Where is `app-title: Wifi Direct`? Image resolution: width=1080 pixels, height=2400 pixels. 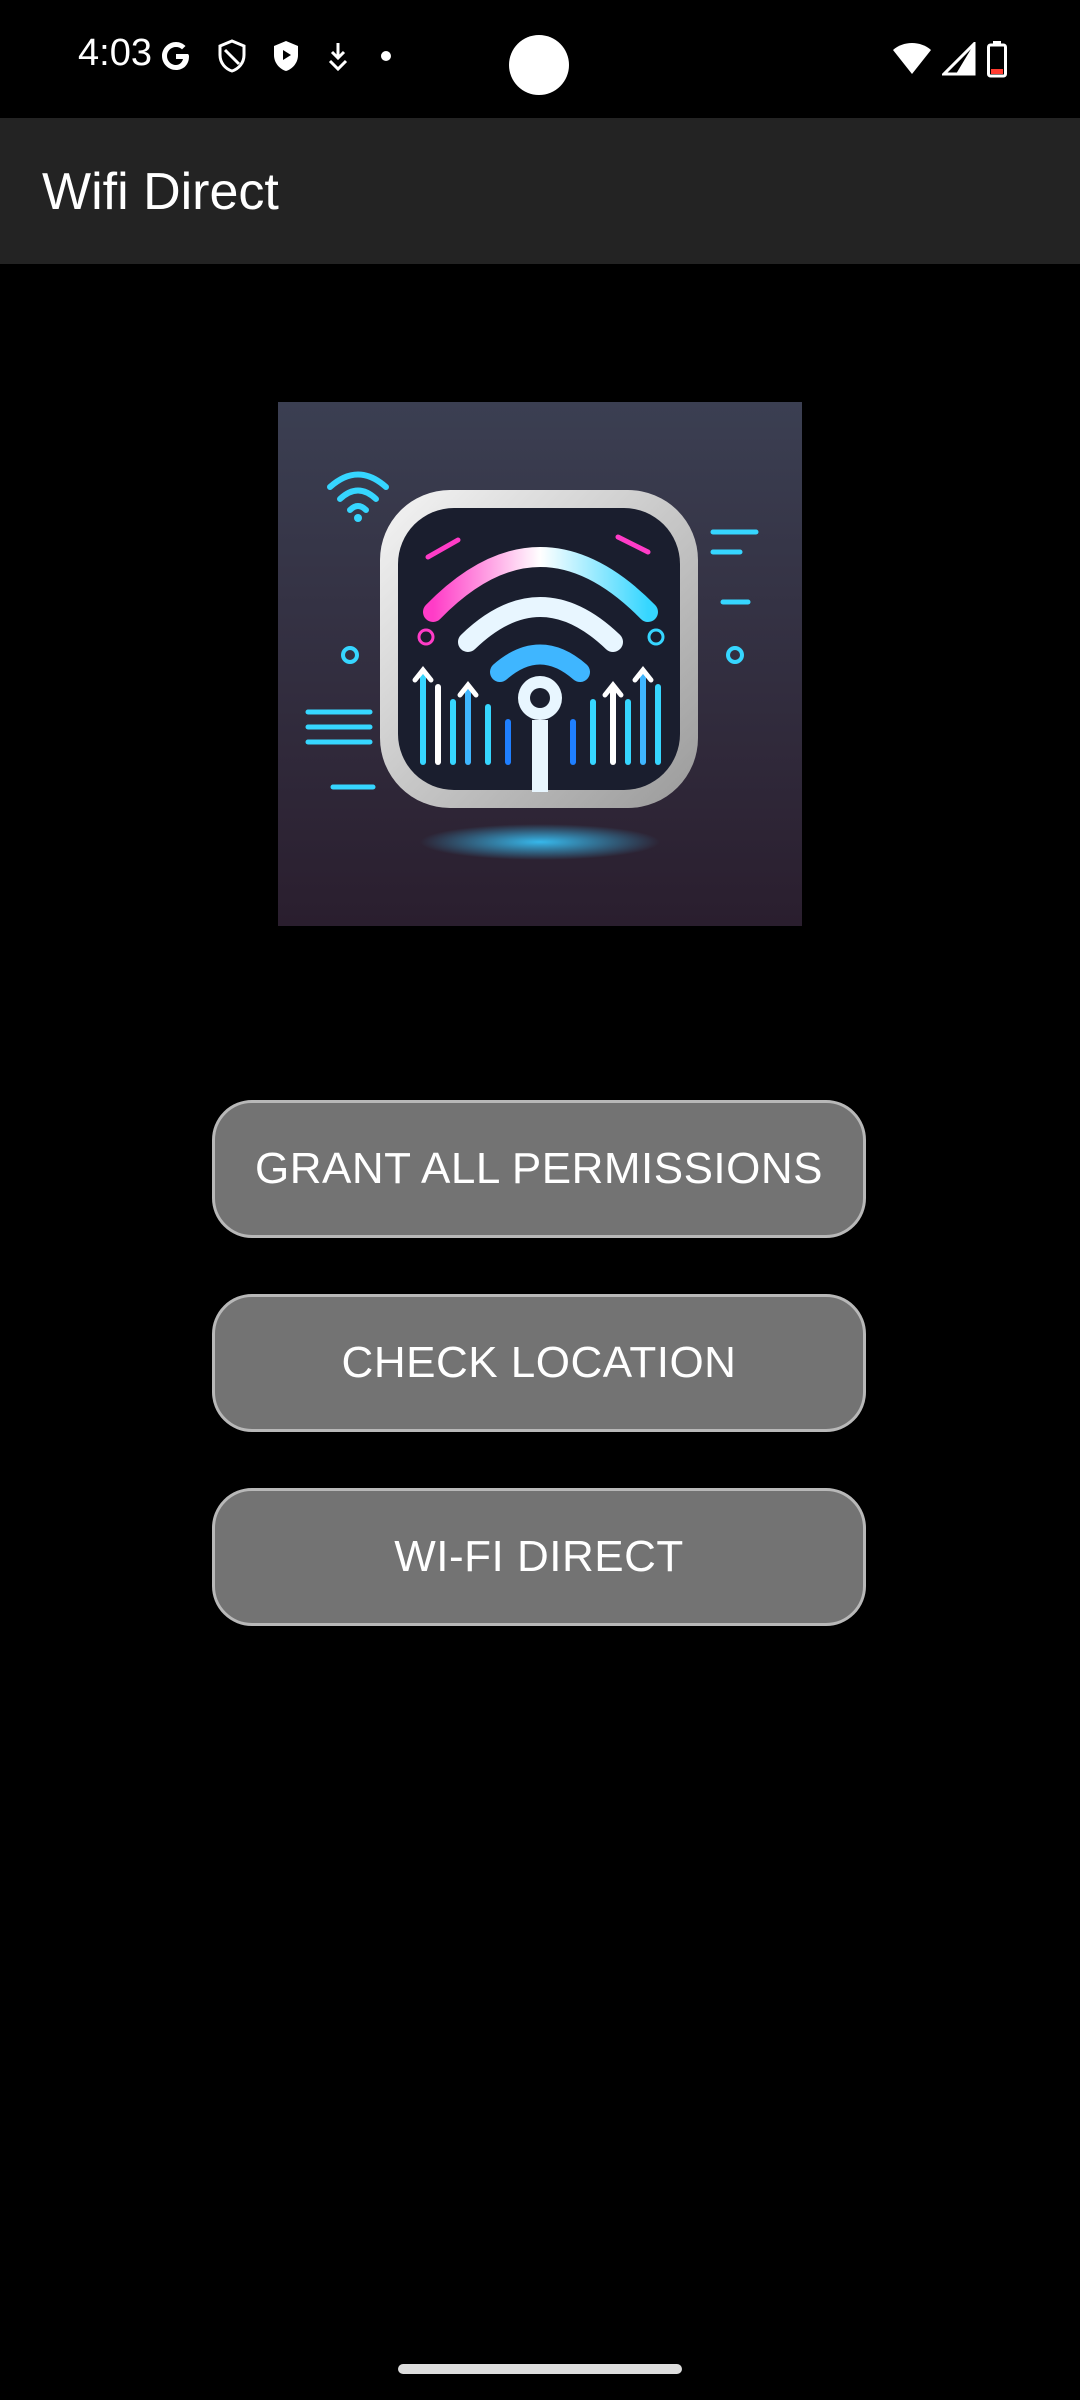 app-title: Wifi Direct is located at coordinates (160, 192).